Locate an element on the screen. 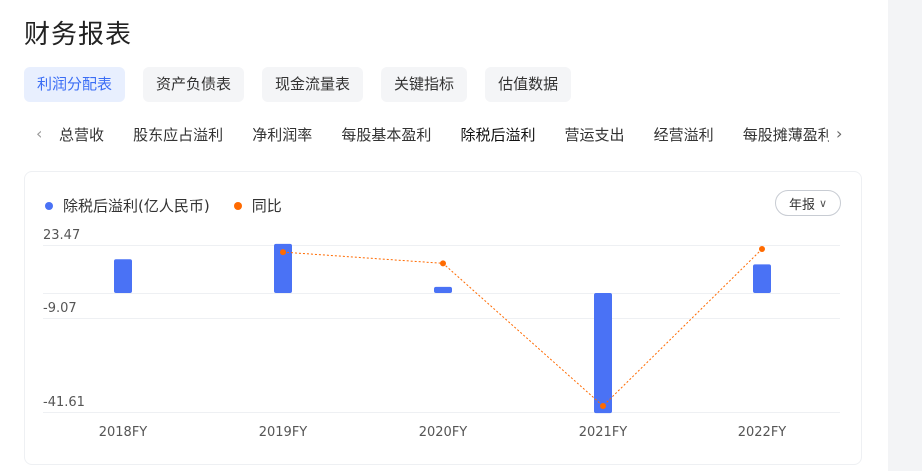 This screenshot has height=471, width=922. bar-2020FY is located at coordinates (443, 289).